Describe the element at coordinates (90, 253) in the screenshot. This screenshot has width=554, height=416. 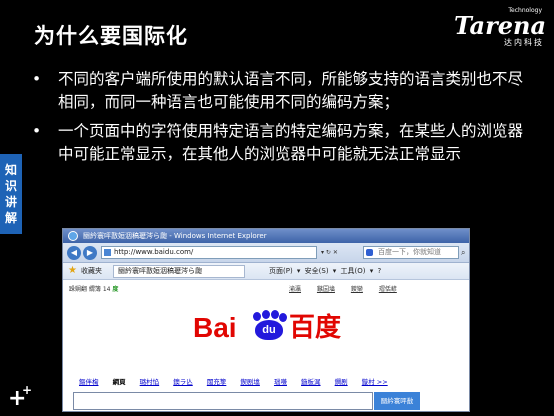
I see `forward-icon: ▶` at that location.